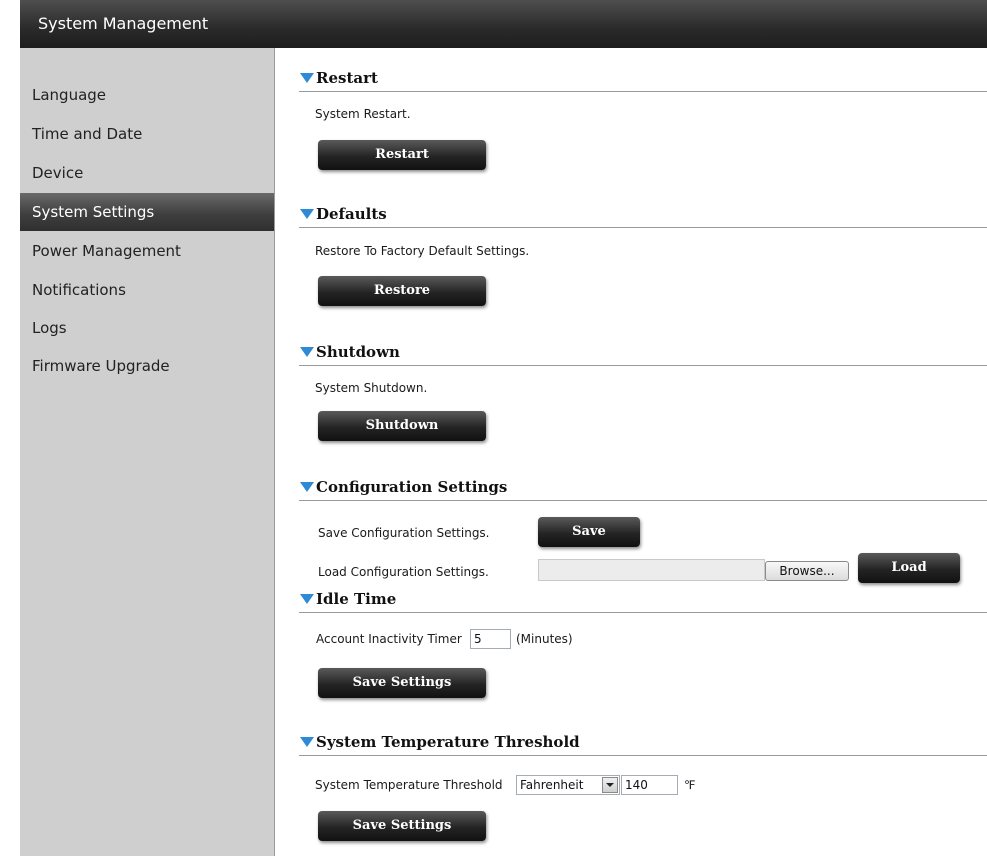  What do you see at coordinates (404, 533) in the screenshot?
I see `save-config-label: Save Configuration Settings.` at bounding box center [404, 533].